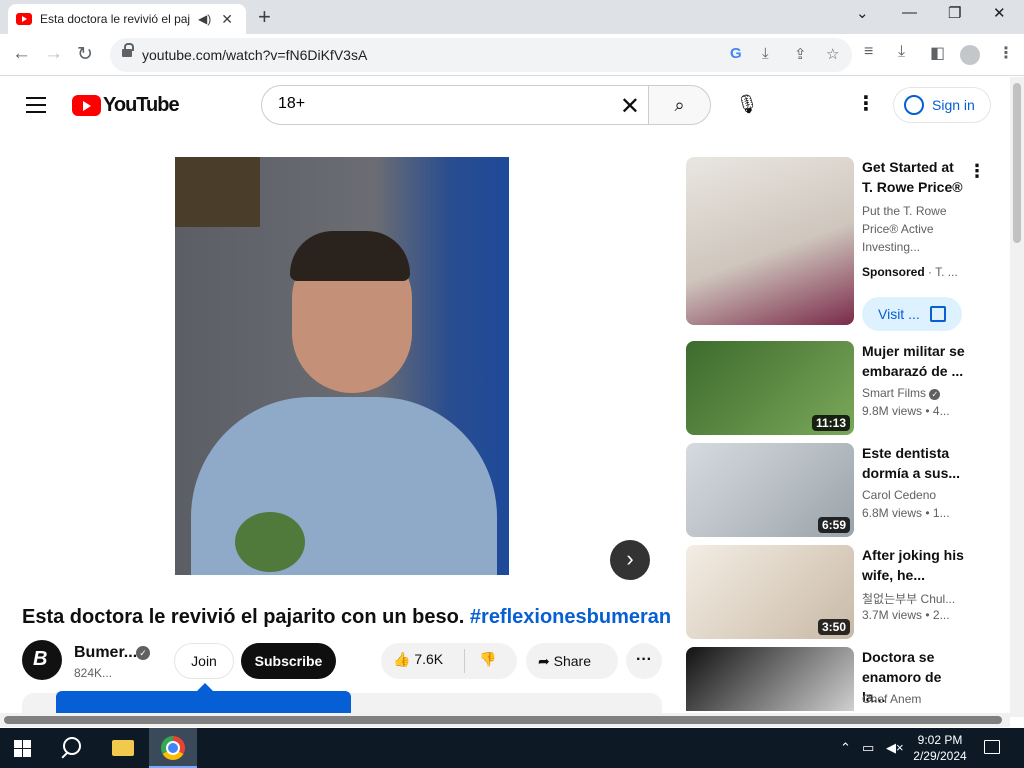 The width and height of the screenshot is (1024, 768). I want to click on search-input, so click(438, 104).